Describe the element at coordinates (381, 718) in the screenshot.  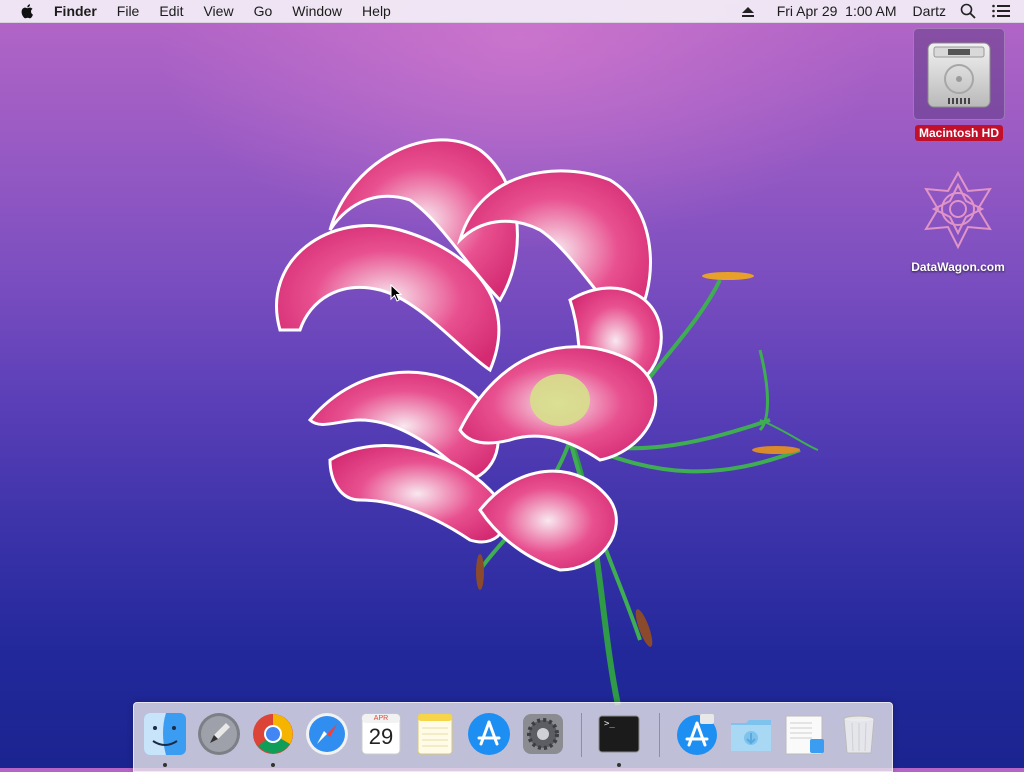
I see `calendar-month: APR` at that location.